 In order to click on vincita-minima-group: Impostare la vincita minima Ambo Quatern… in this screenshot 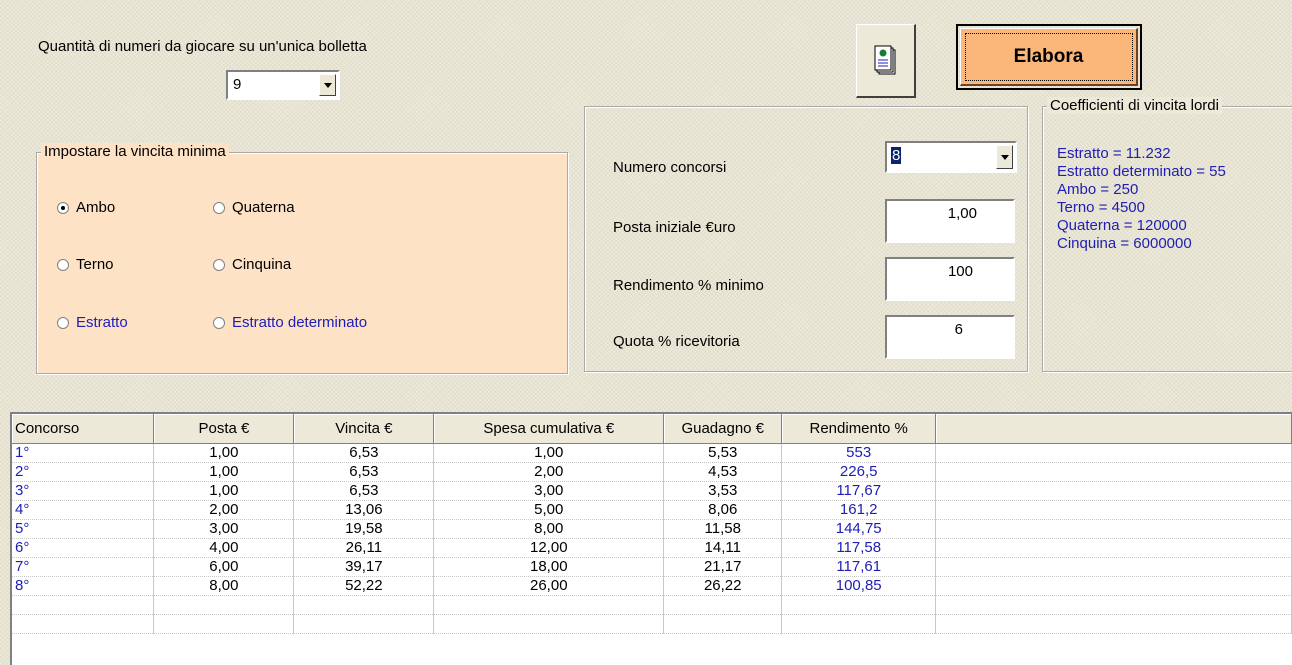, I will do `click(302, 258)`.